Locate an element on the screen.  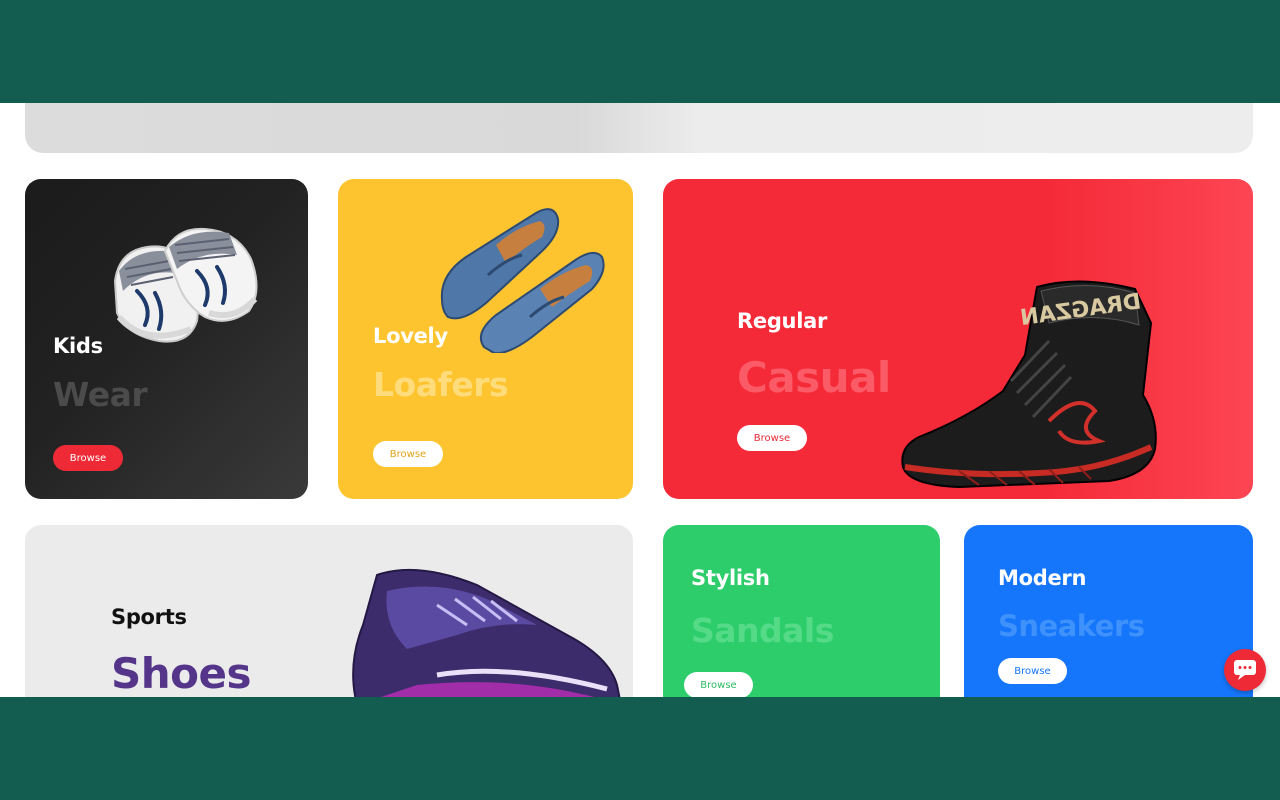
top-banner is located at coordinates (639, 128).